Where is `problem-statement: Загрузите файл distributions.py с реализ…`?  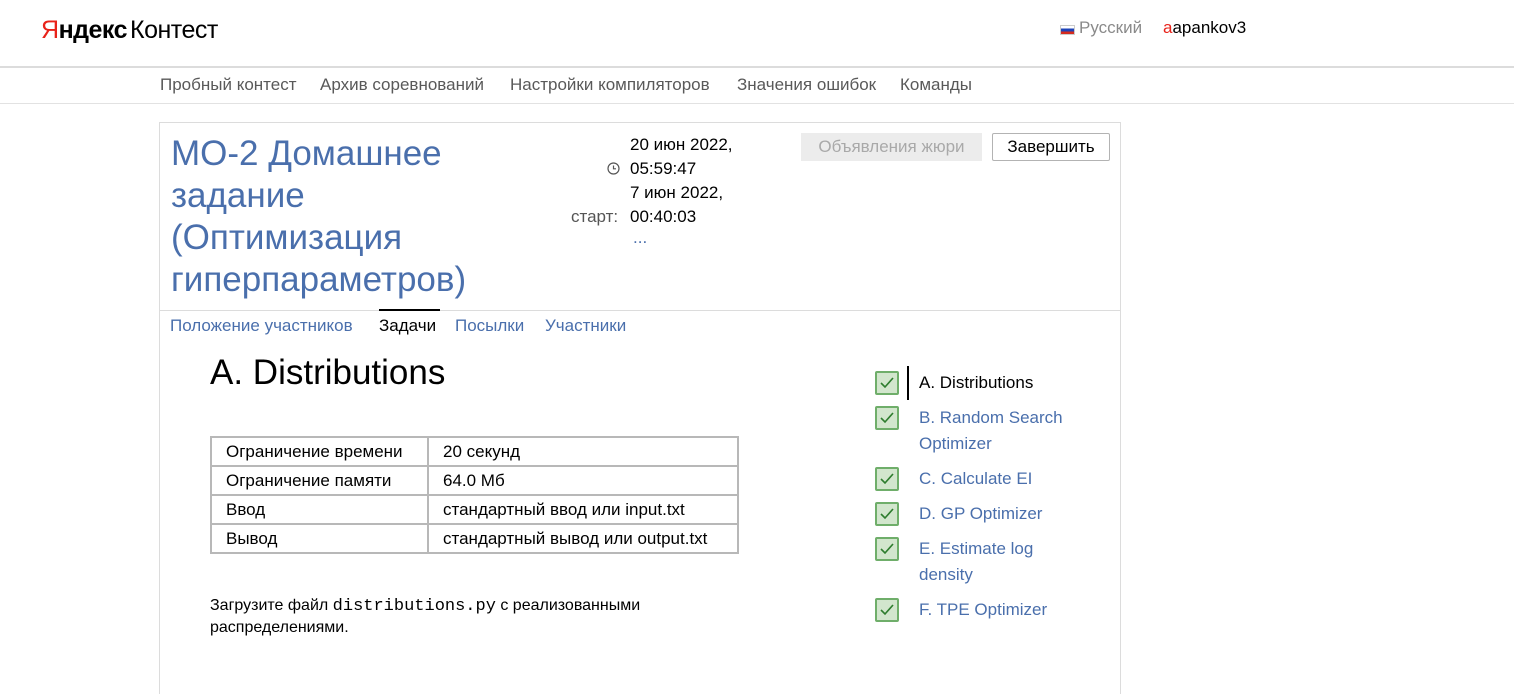 problem-statement: Загрузите файл distributions.py с реализ… is located at coordinates (470, 616).